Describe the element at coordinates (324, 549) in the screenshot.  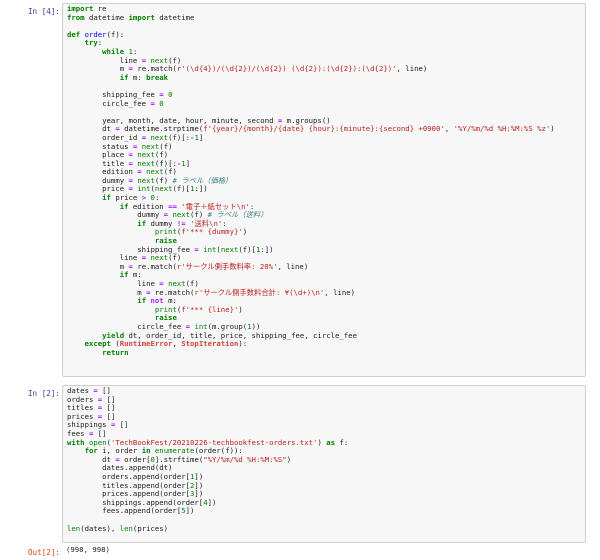
I see `output-area: (998, 998)` at that location.